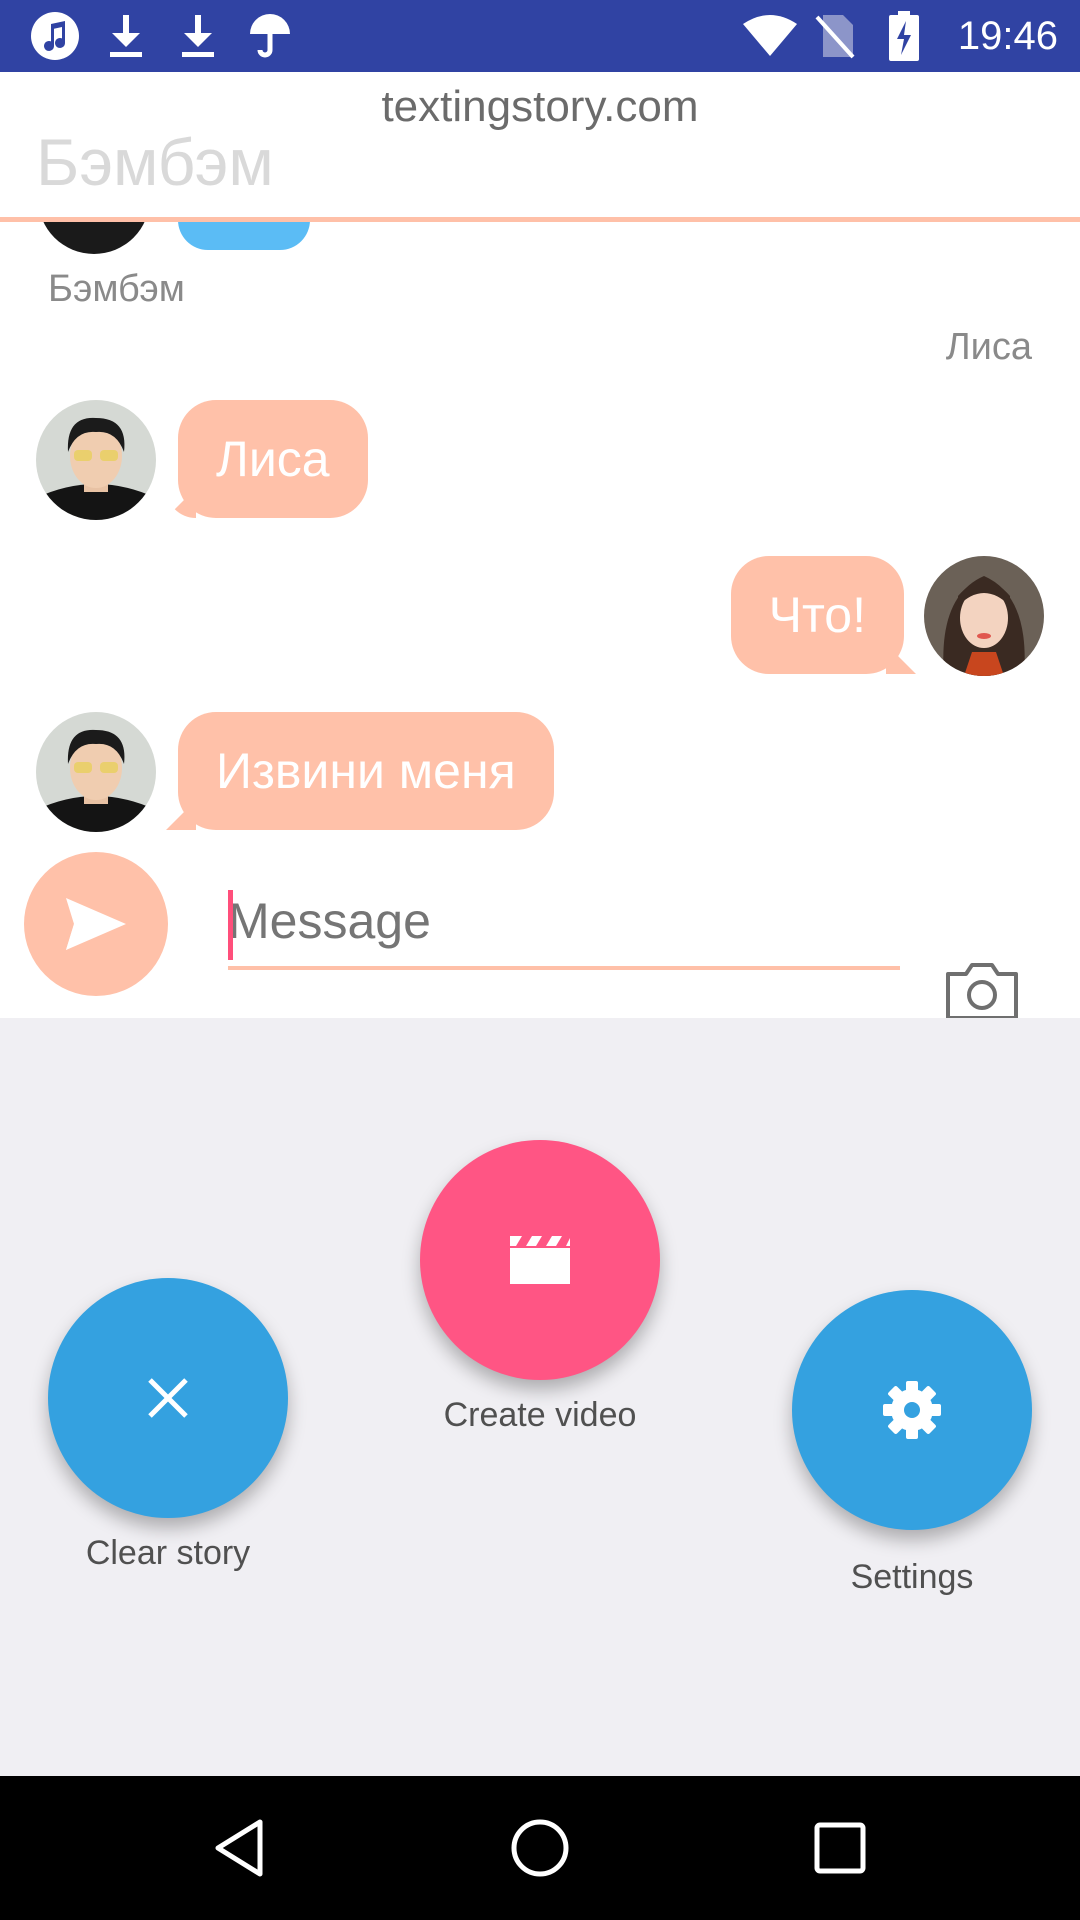  What do you see at coordinates (540, 106) in the screenshot?
I see `watermark: textingstory.com` at bounding box center [540, 106].